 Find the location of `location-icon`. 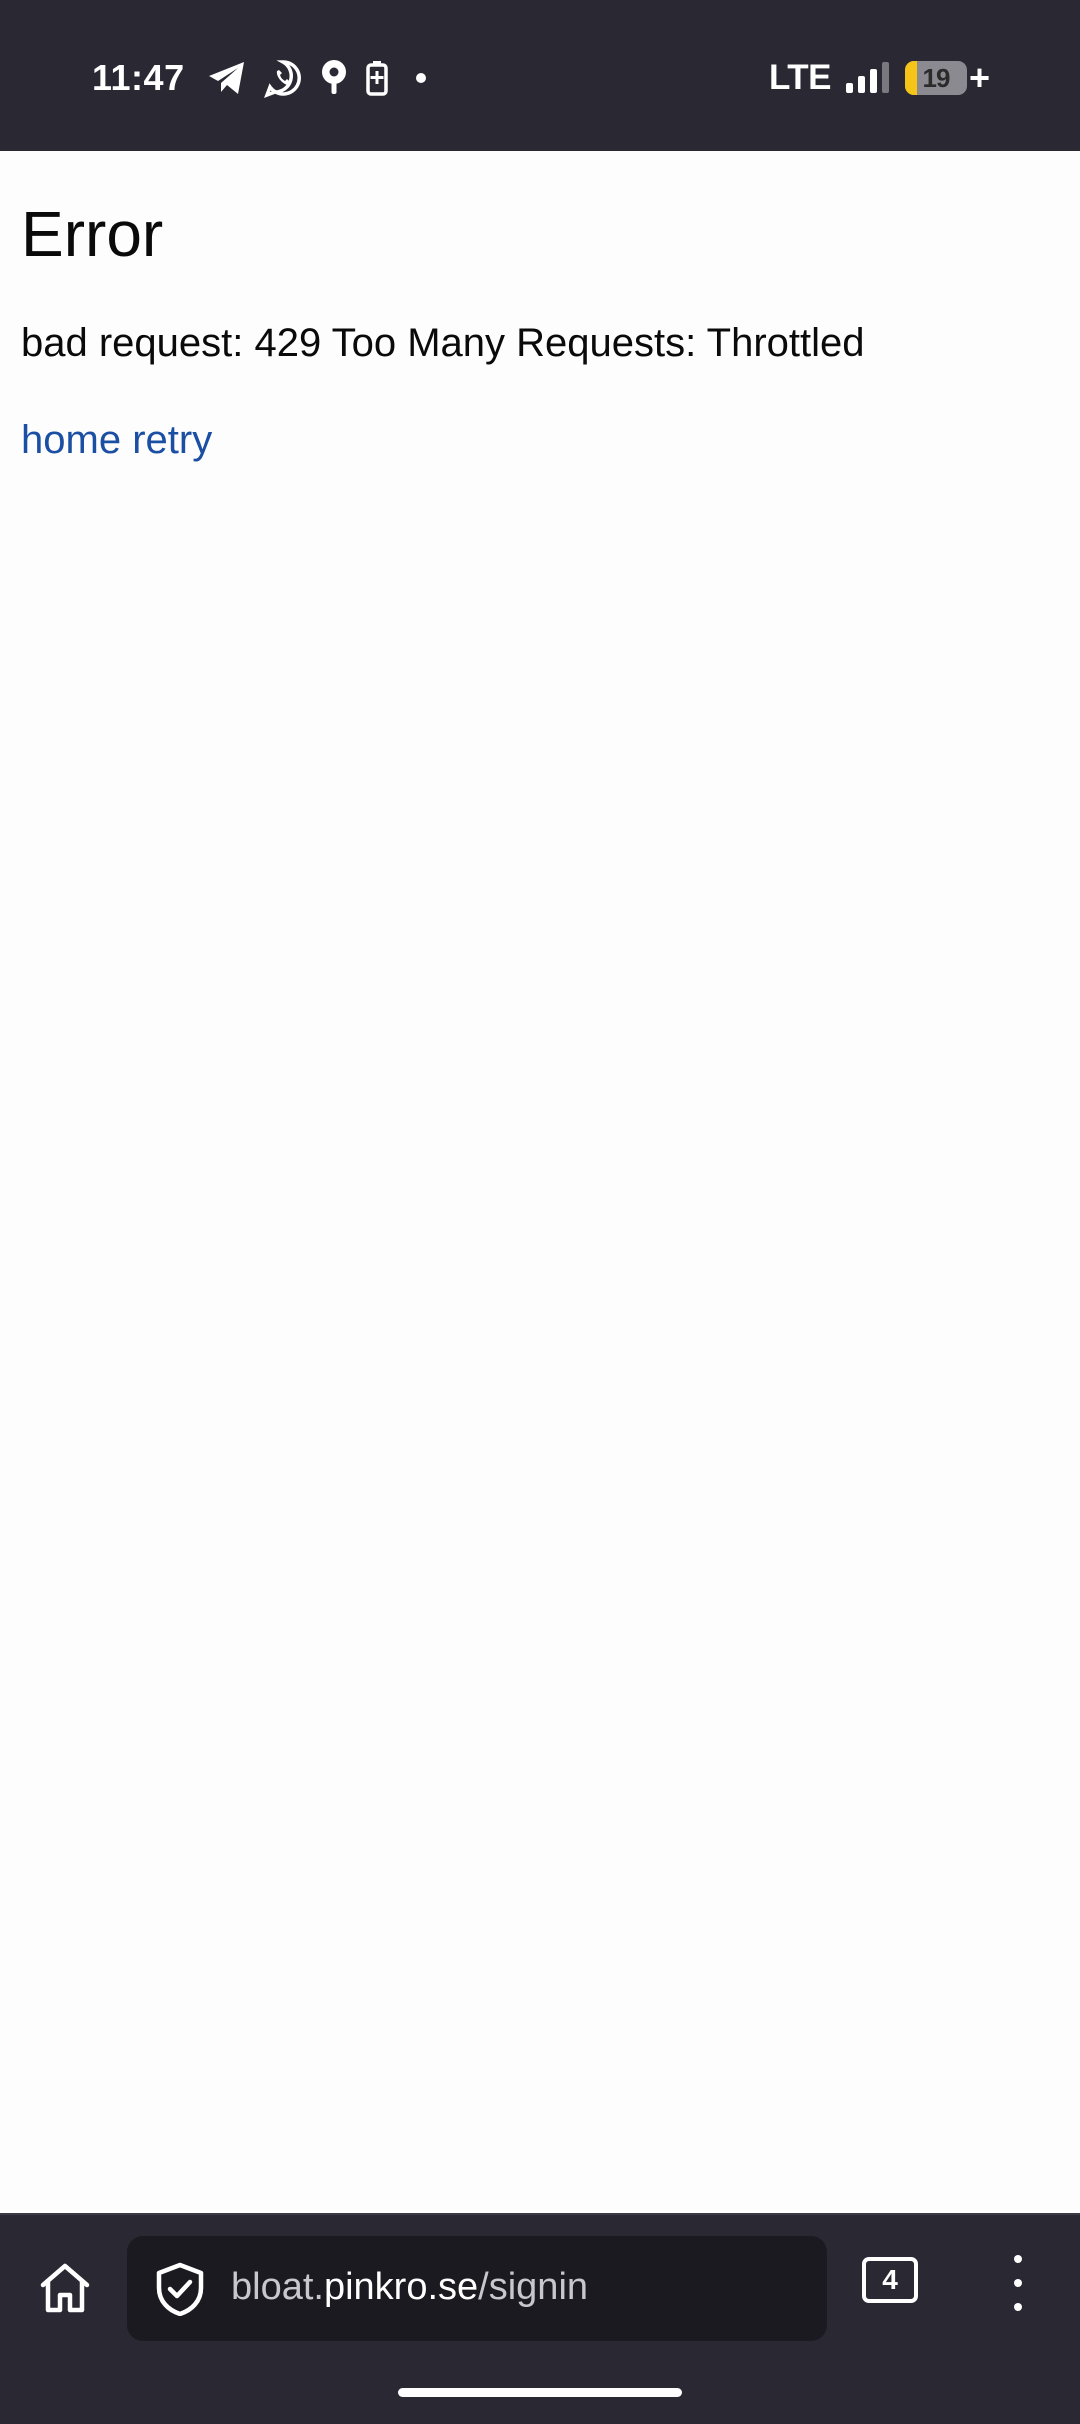

location-icon is located at coordinates (334, 78).